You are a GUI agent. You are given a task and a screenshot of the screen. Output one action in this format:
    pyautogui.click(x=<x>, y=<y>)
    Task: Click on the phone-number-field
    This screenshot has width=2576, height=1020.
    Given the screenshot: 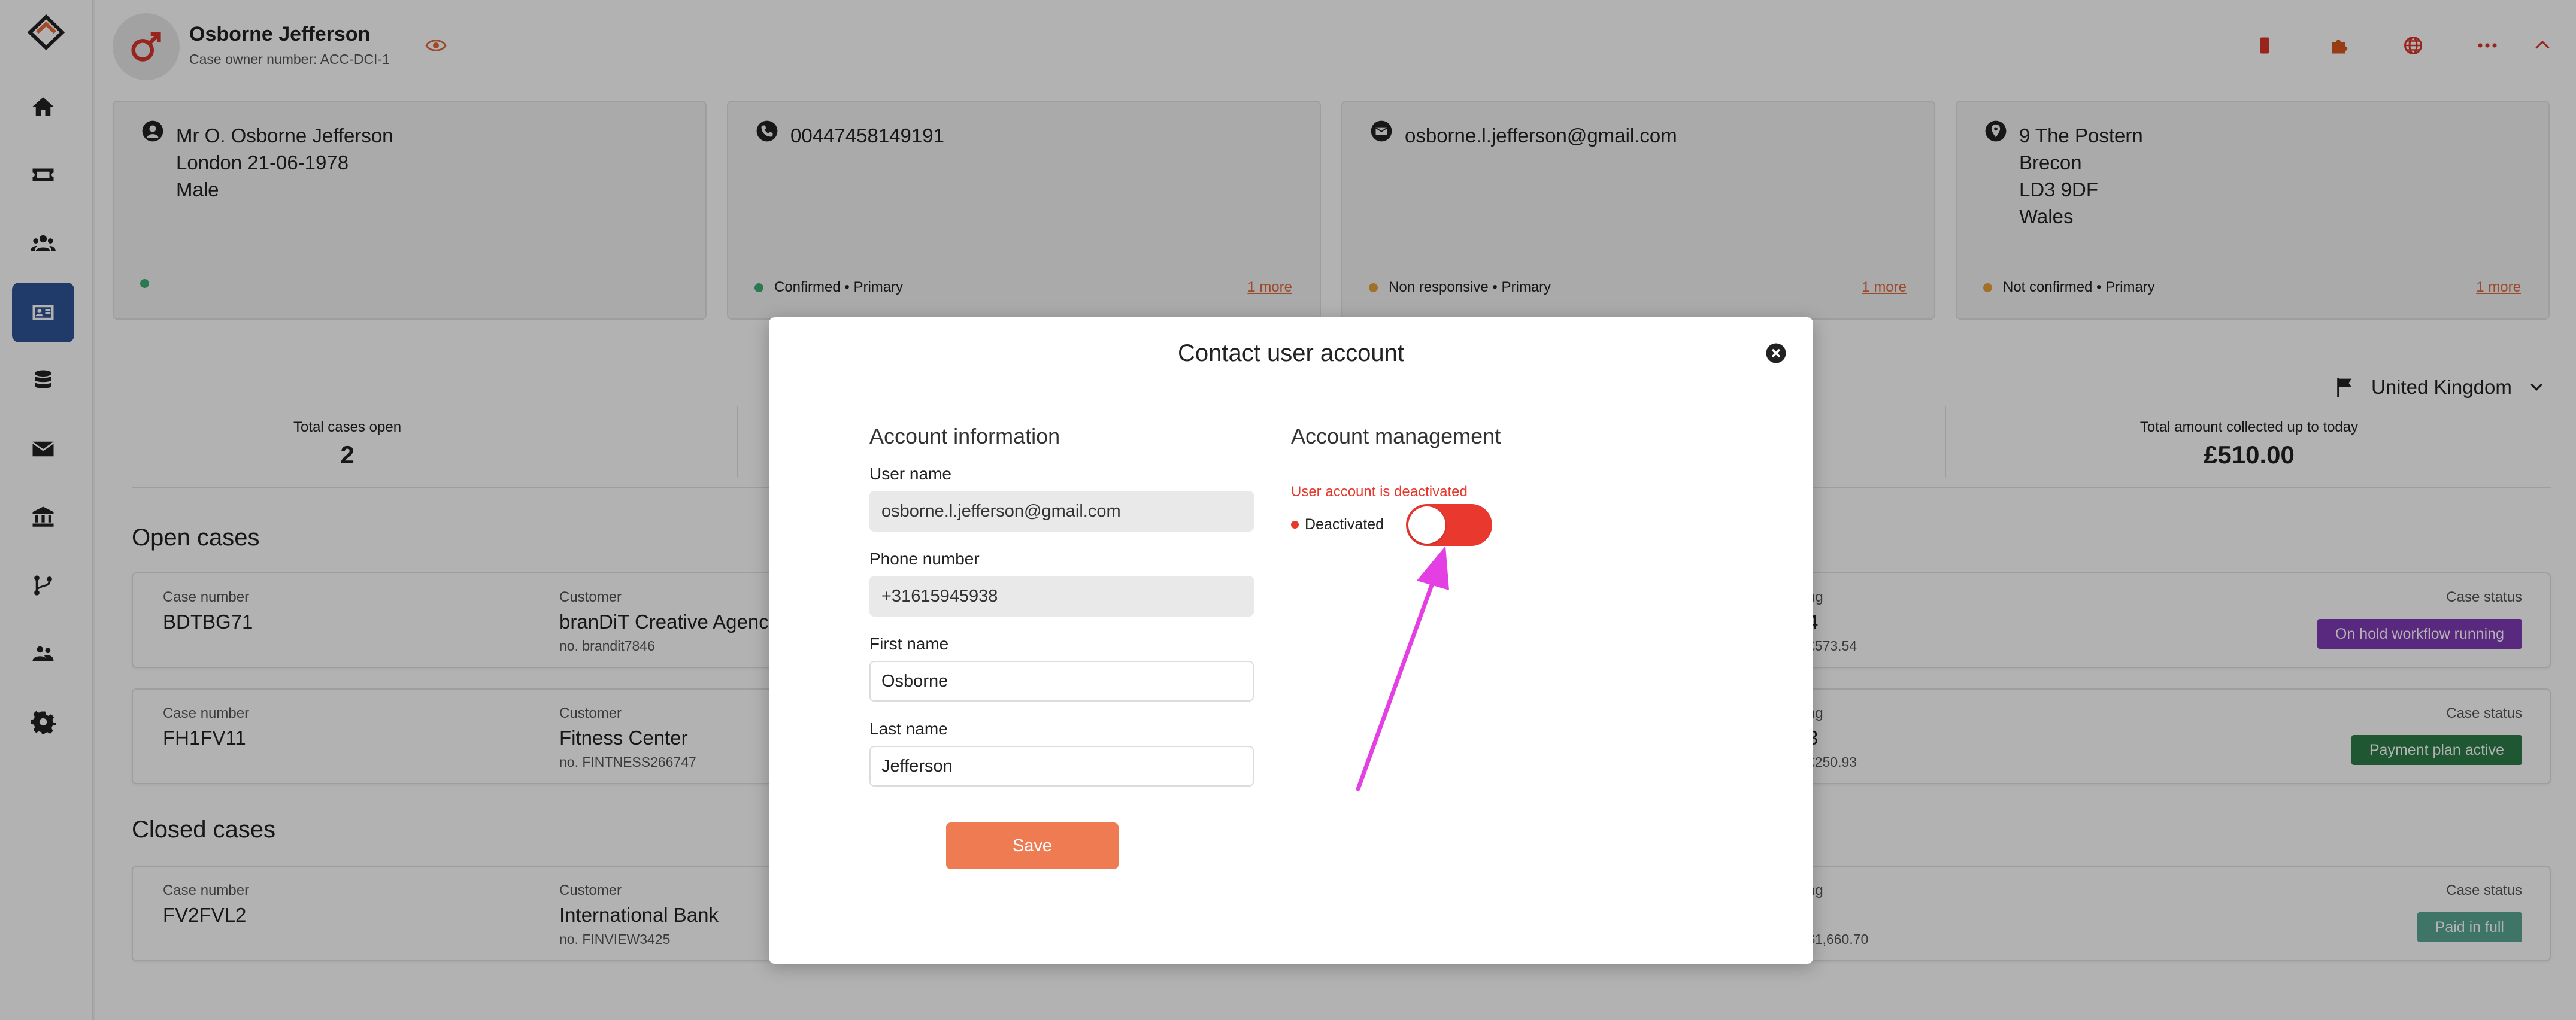 What is the action you would take?
    pyautogui.click(x=1061, y=596)
    